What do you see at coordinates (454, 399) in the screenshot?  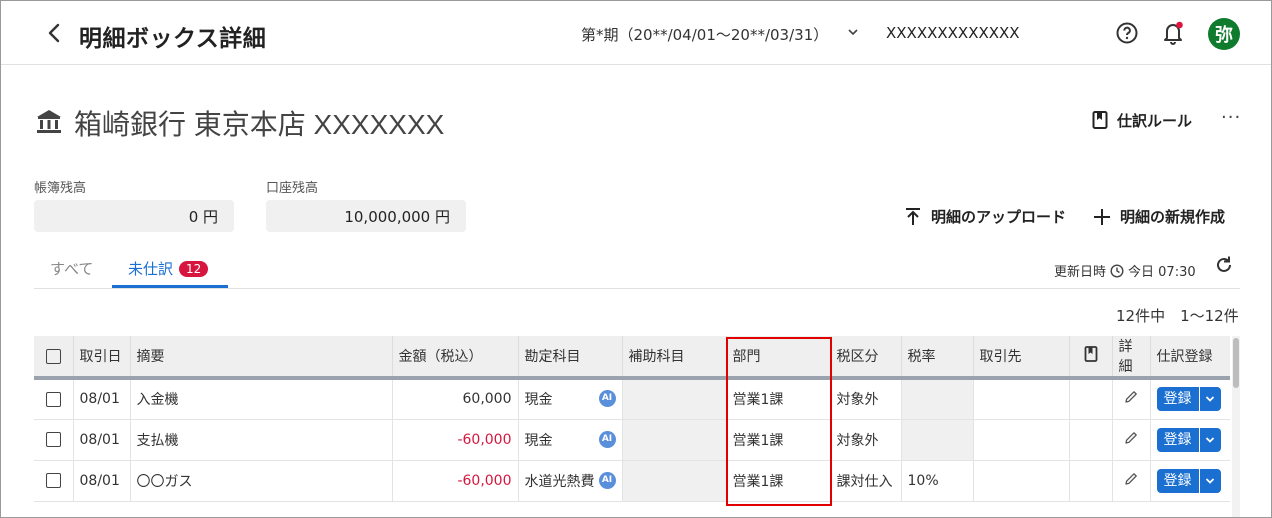 I see `row-amount: 60,000` at bounding box center [454, 399].